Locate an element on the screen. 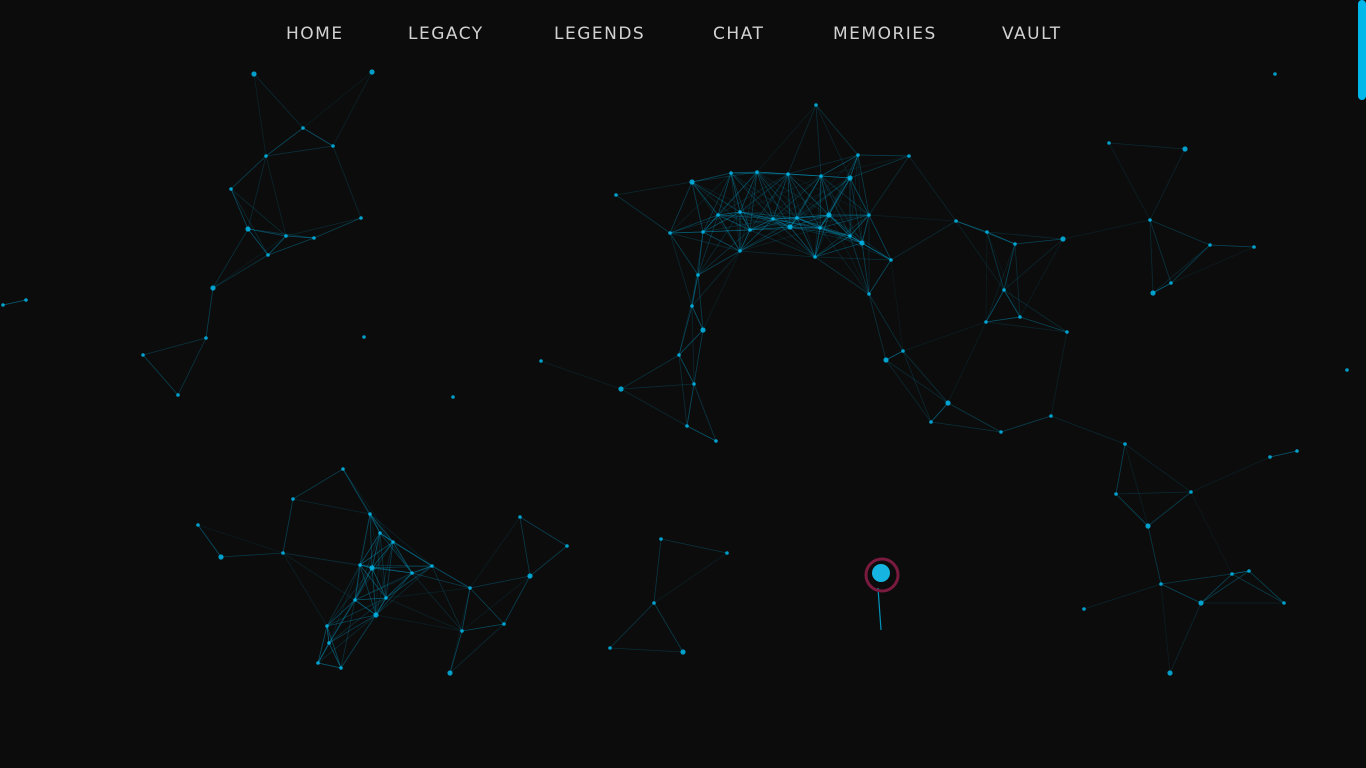  scrollbar-thumb is located at coordinates (1362, 50).